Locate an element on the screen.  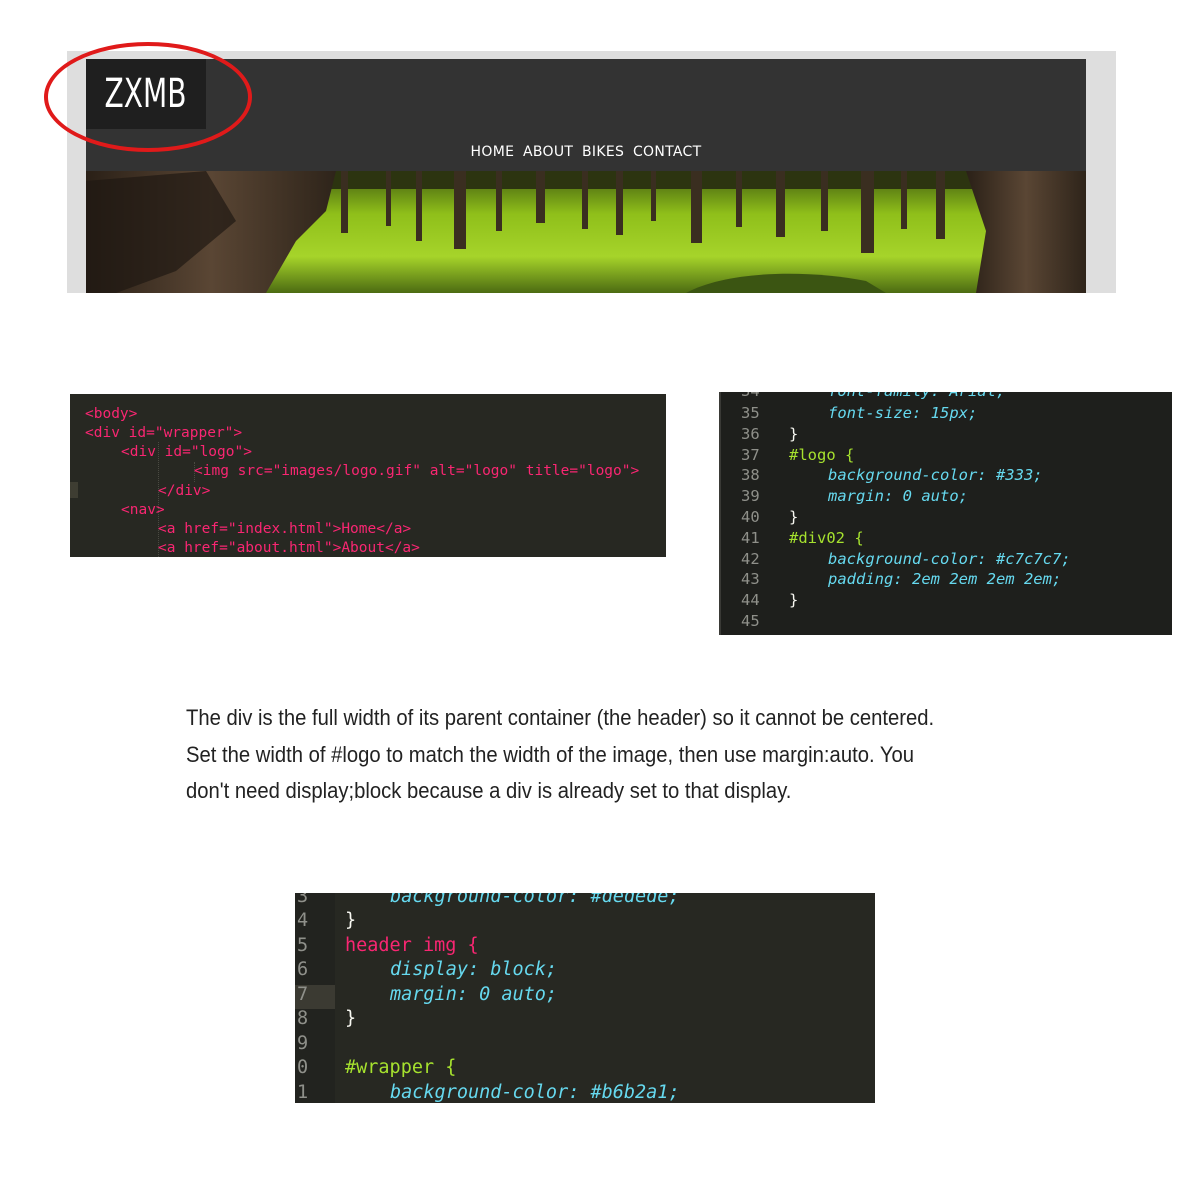
code-line: background-color: #c7c7c7; is located at coordinates (949, 559).